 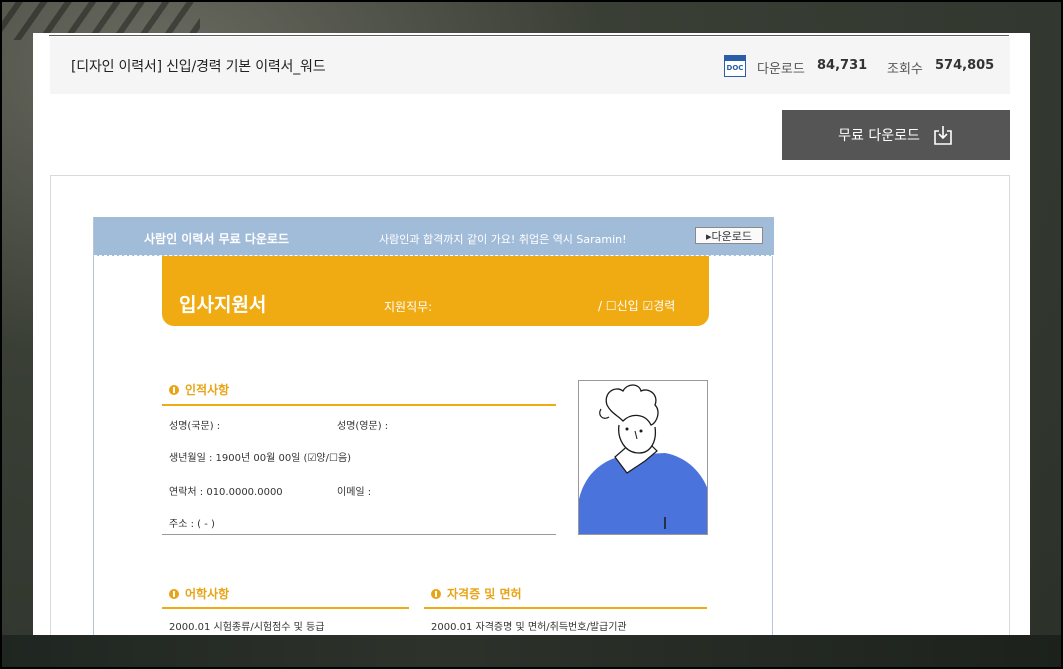 I want to click on field-address: 주소 : ( - ), so click(x=192, y=524).